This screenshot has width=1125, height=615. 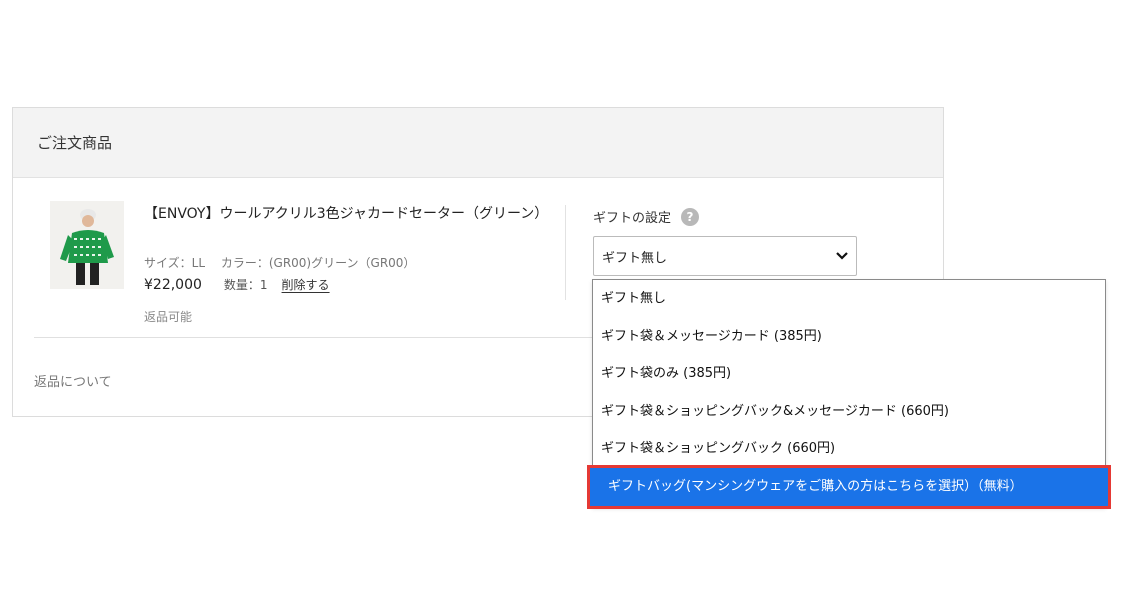 I want to click on gift-option: ギフト袋＆メッセージカード (385円), so click(x=849, y=337).